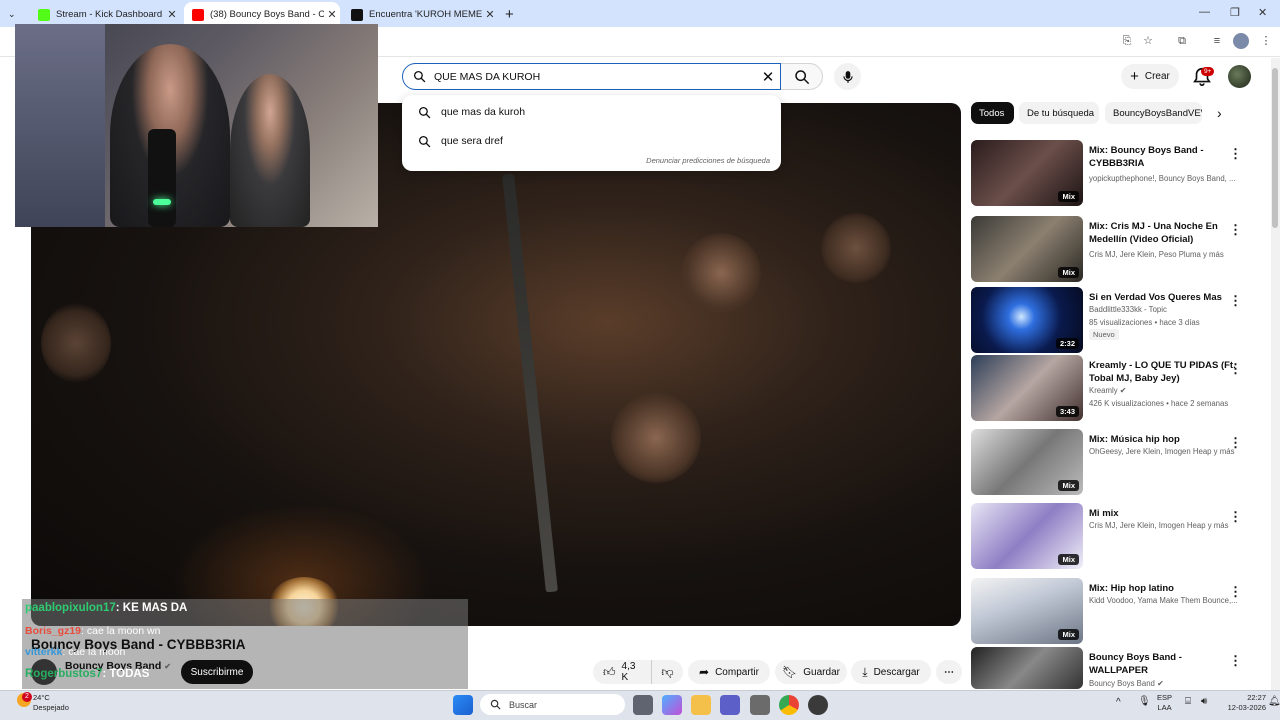 Image resolution: width=1280 pixels, height=720 pixels. What do you see at coordinates (643, 705) in the screenshot?
I see `task-view-icon` at bounding box center [643, 705].